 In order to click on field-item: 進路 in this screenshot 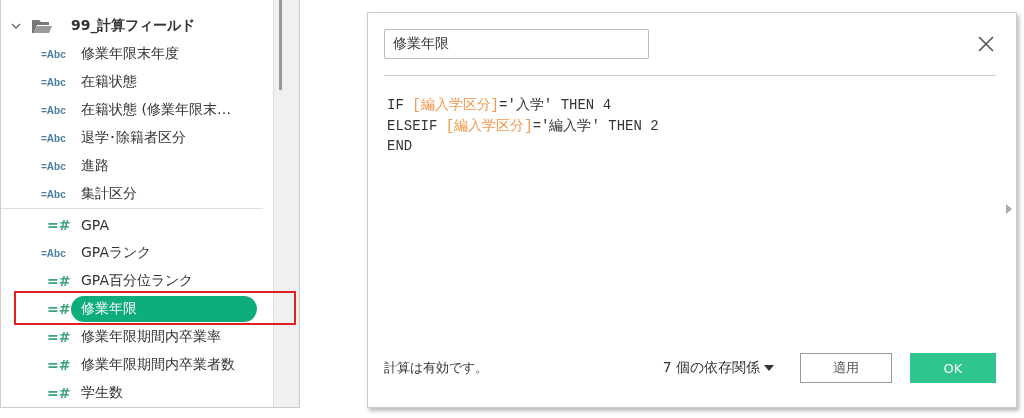, I will do `click(95, 166)`.